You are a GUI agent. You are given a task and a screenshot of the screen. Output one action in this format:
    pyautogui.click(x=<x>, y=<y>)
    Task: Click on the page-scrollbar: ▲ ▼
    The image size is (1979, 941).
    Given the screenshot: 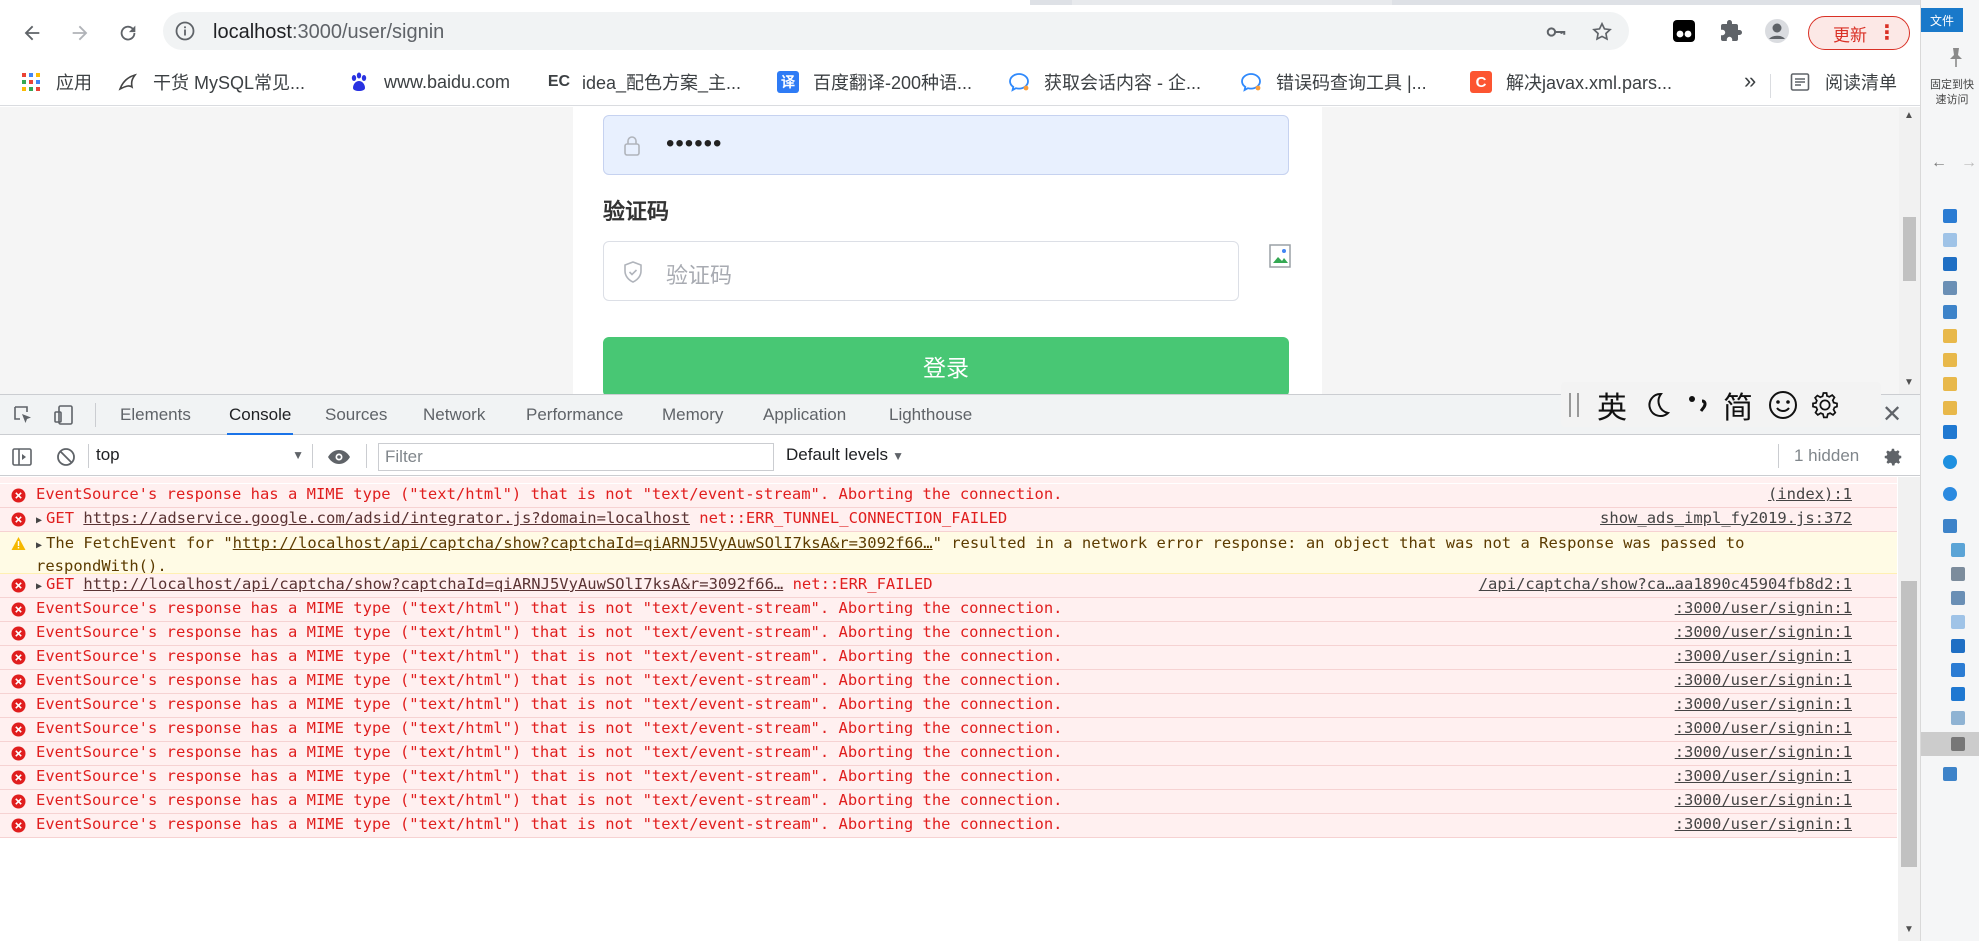 What is the action you would take?
    pyautogui.click(x=1909, y=250)
    